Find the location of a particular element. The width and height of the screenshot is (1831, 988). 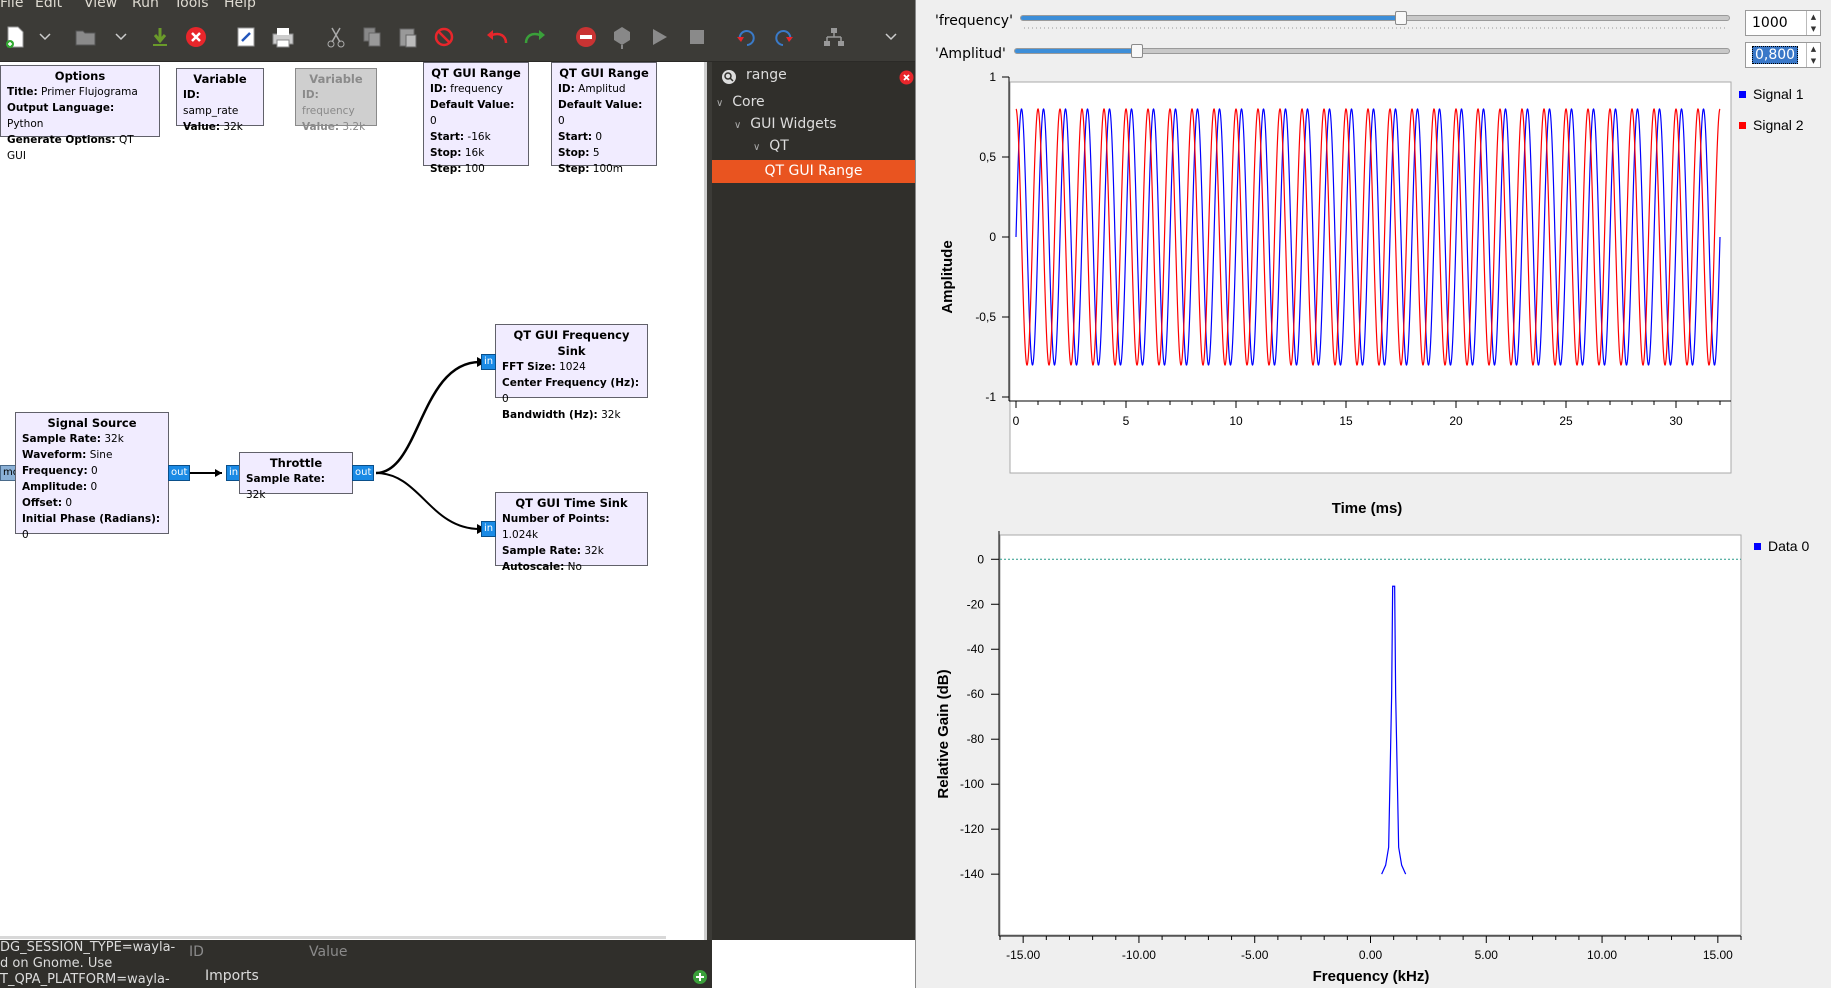

new-file-icon is located at coordinates (15, 37).